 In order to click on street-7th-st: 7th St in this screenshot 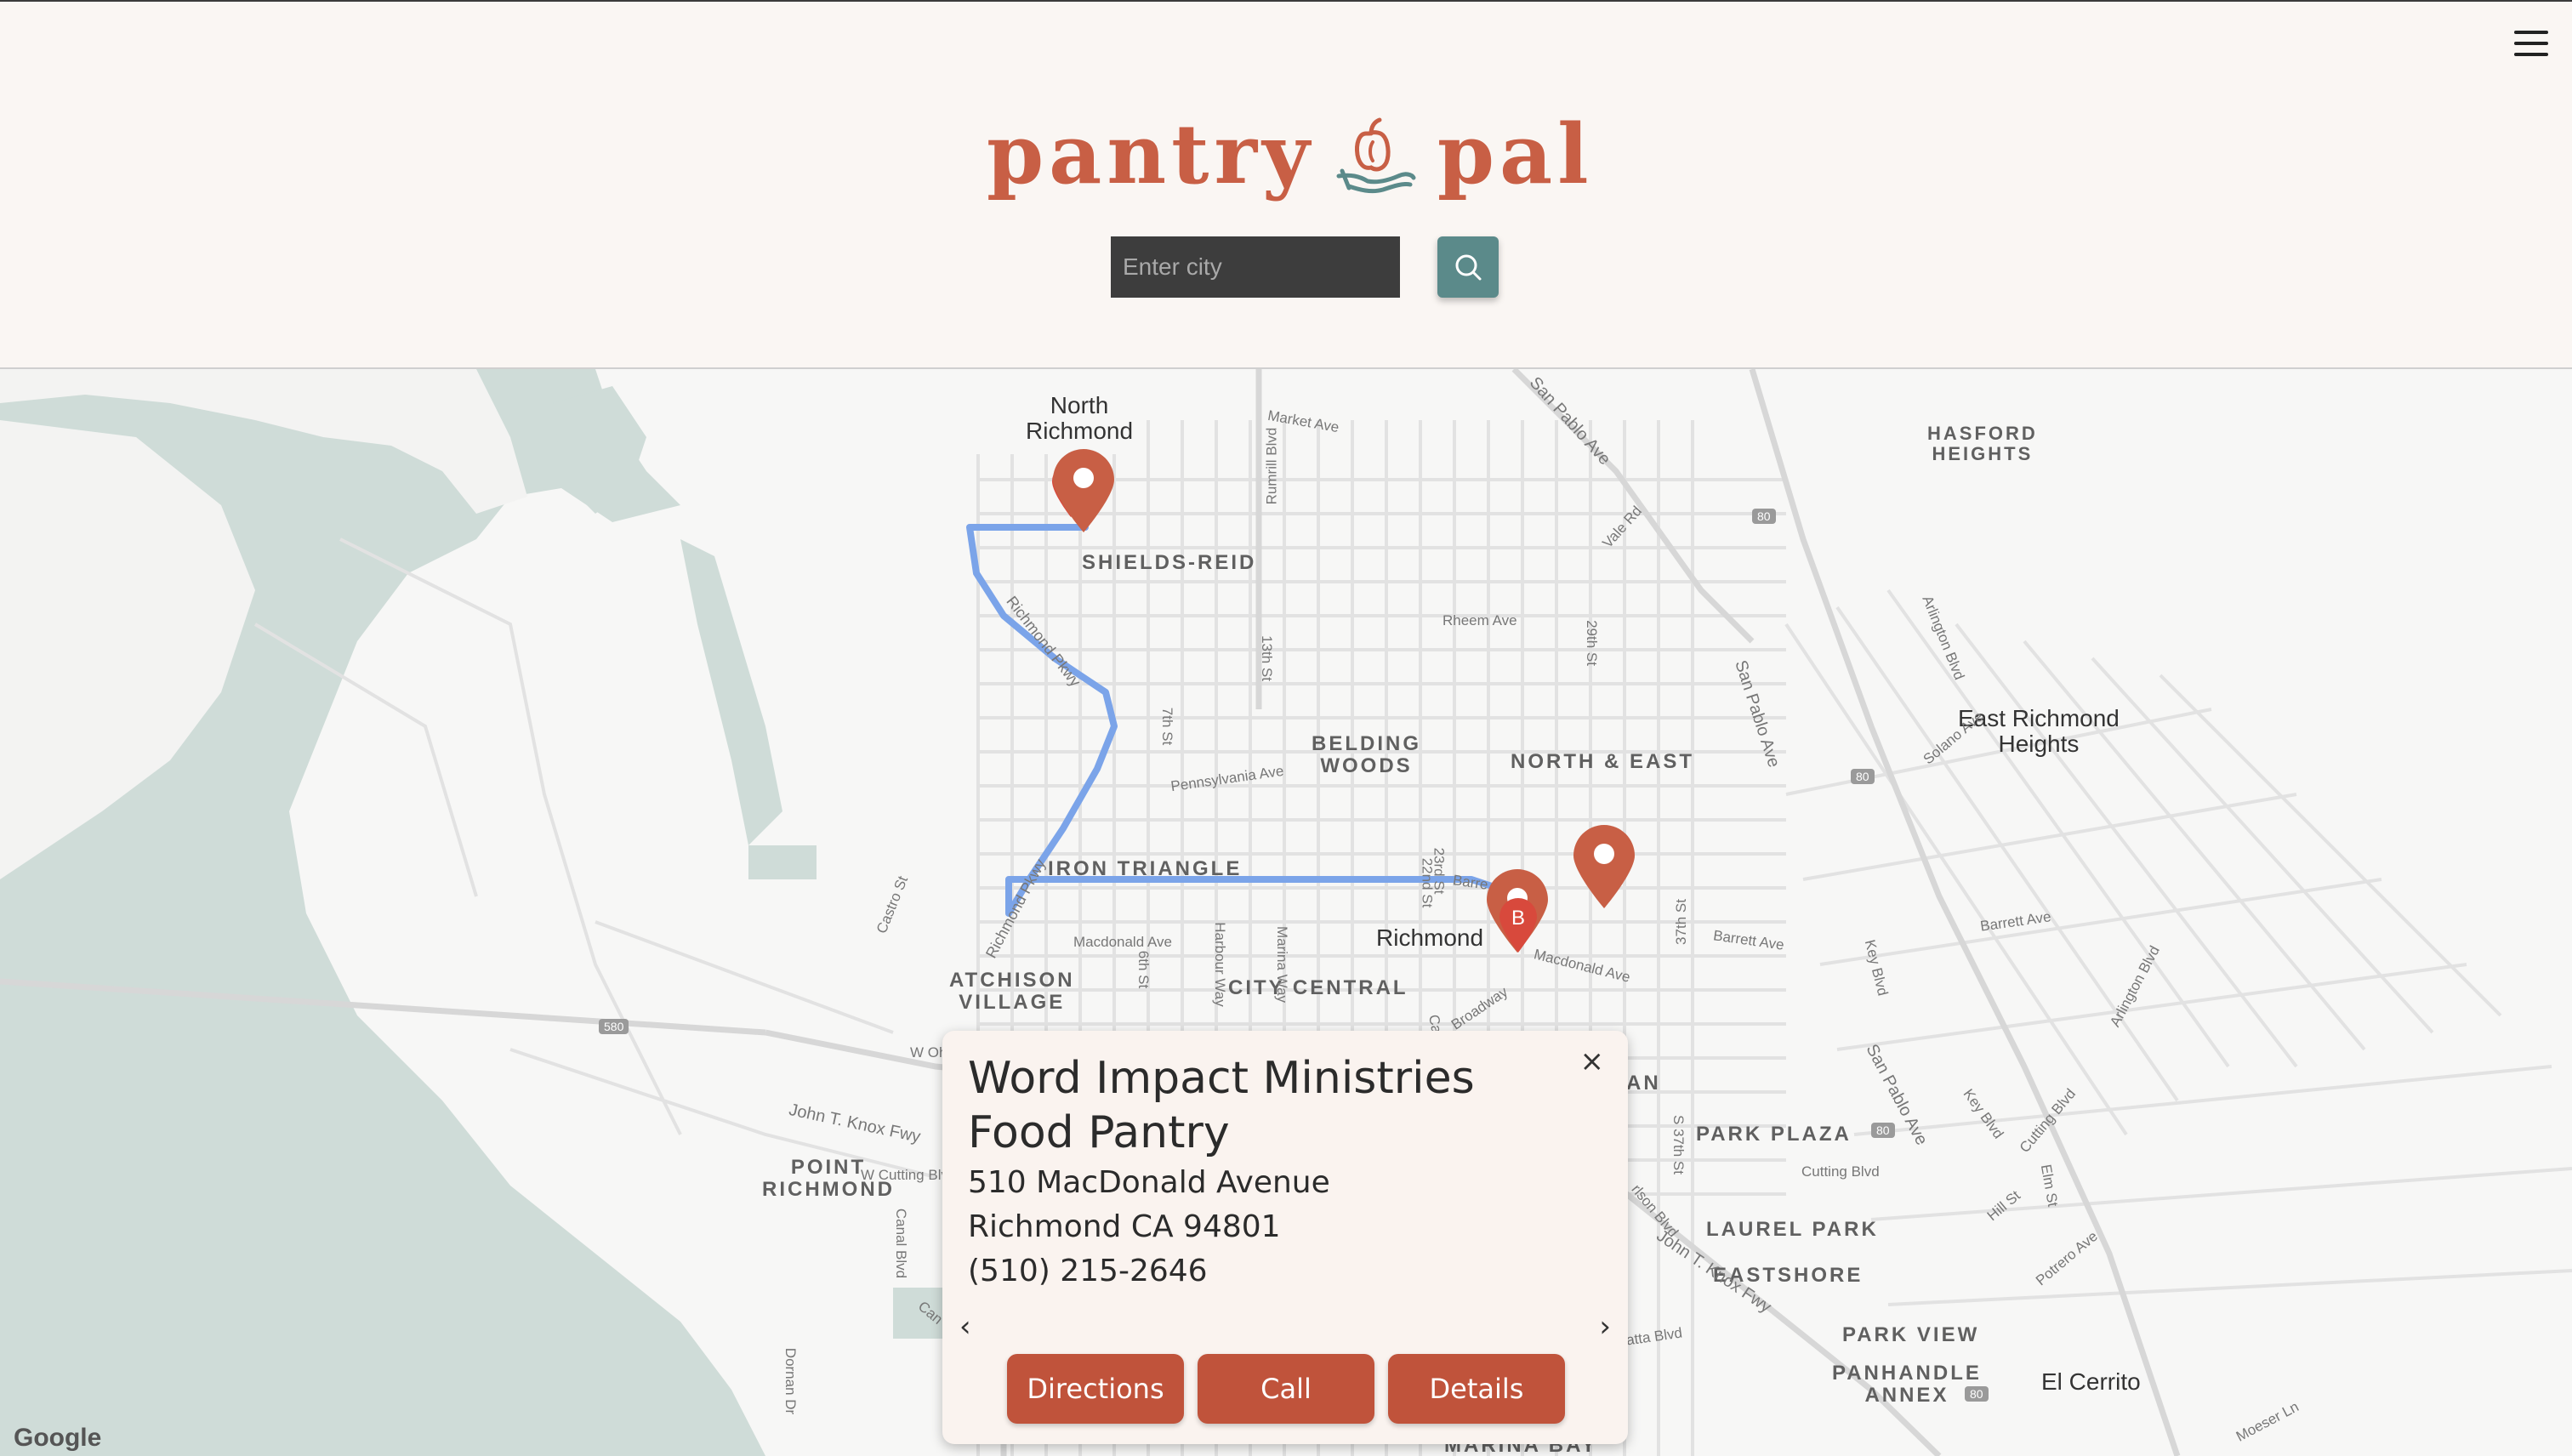, I will do `click(1168, 727)`.